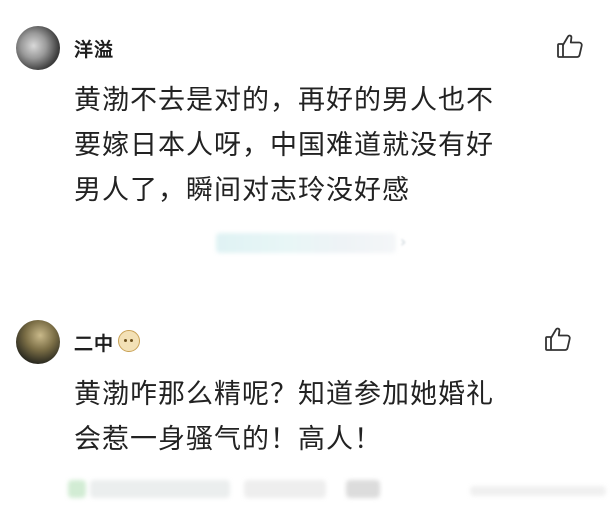 This screenshot has width=612, height=520. Describe the element at coordinates (129, 341) in the screenshot. I see `monkey-face-badge-icon` at that location.